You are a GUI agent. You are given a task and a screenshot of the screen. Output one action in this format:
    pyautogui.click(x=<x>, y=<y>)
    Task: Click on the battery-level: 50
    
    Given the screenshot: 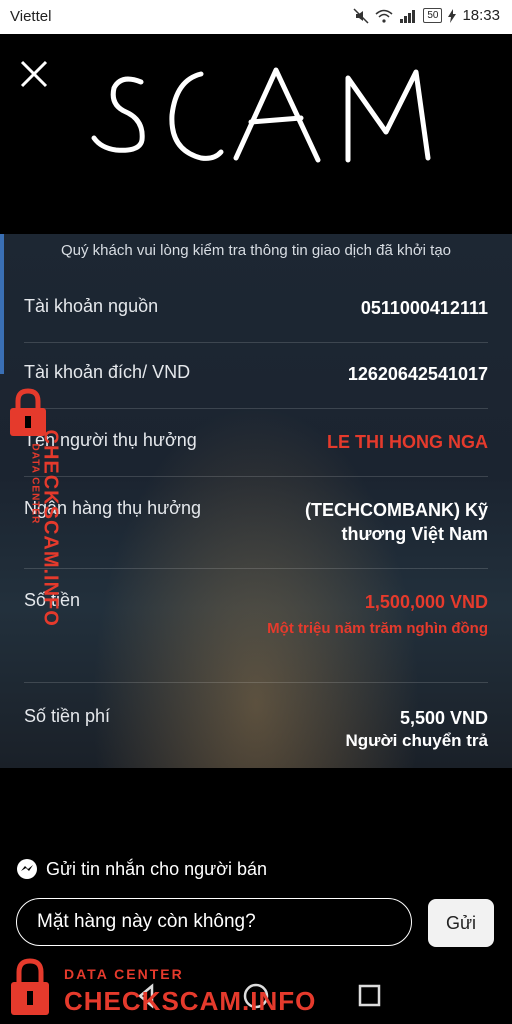 What is the action you would take?
    pyautogui.click(x=433, y=15)
    